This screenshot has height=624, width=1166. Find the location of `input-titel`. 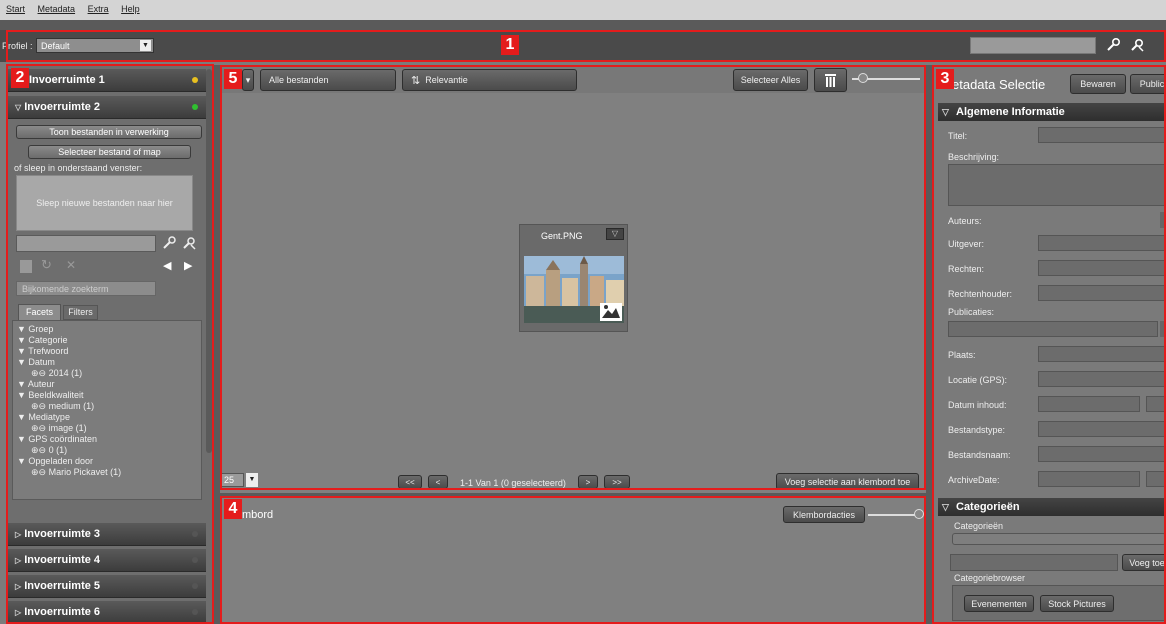

input-titel is located at coordinates (1102, 135).